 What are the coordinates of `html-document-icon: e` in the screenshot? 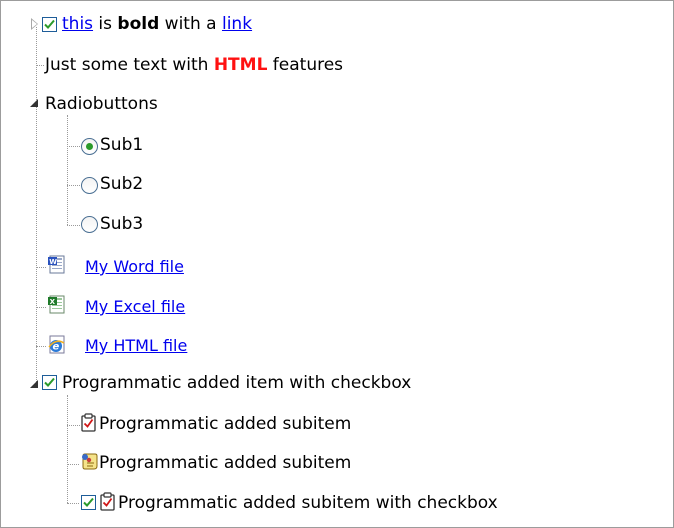 It's located at (57, 347).